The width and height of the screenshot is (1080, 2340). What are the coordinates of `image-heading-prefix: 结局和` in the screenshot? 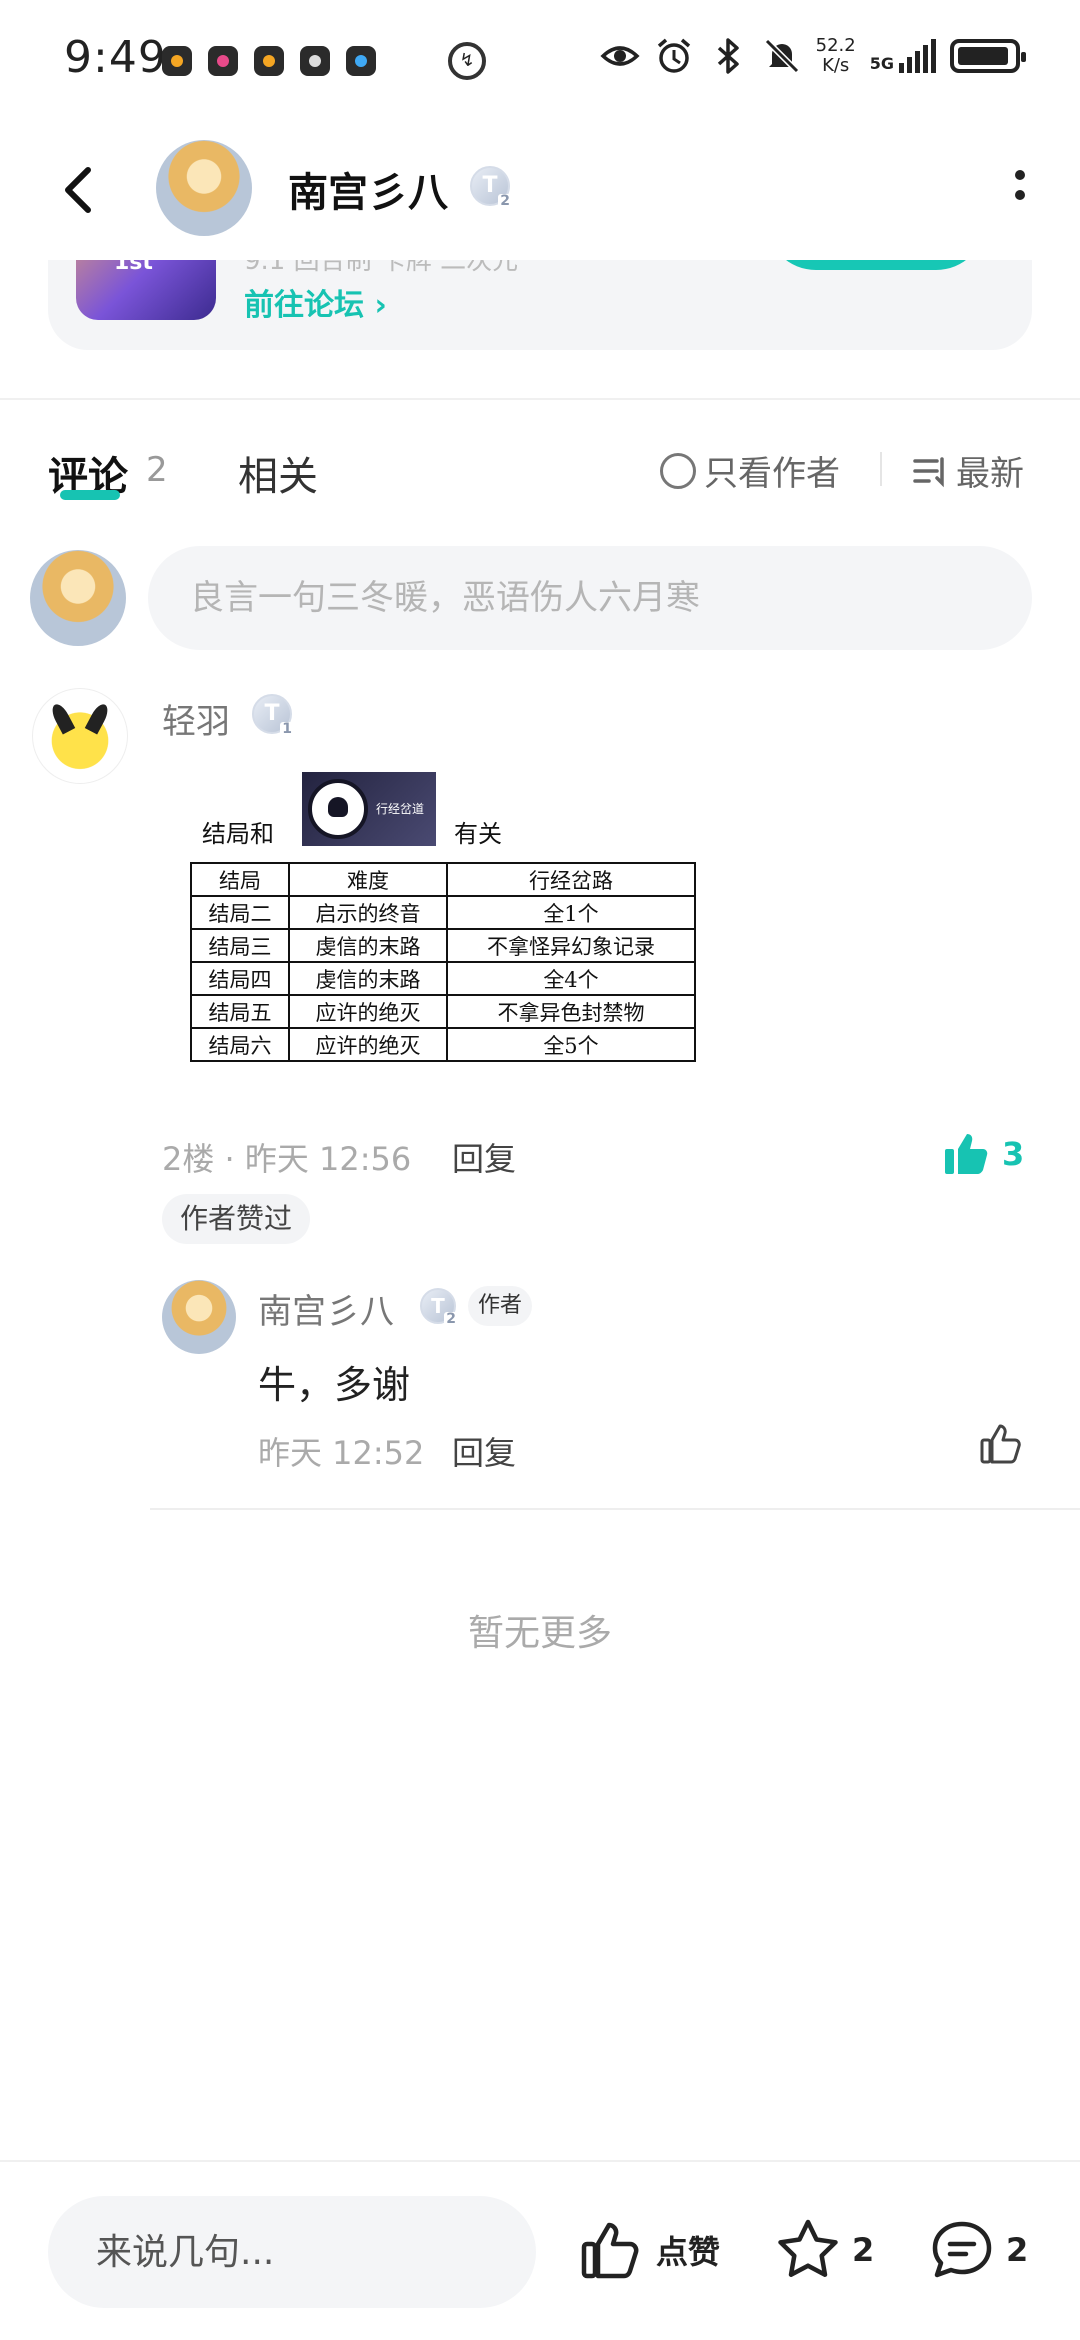 It's located at (238, 834).